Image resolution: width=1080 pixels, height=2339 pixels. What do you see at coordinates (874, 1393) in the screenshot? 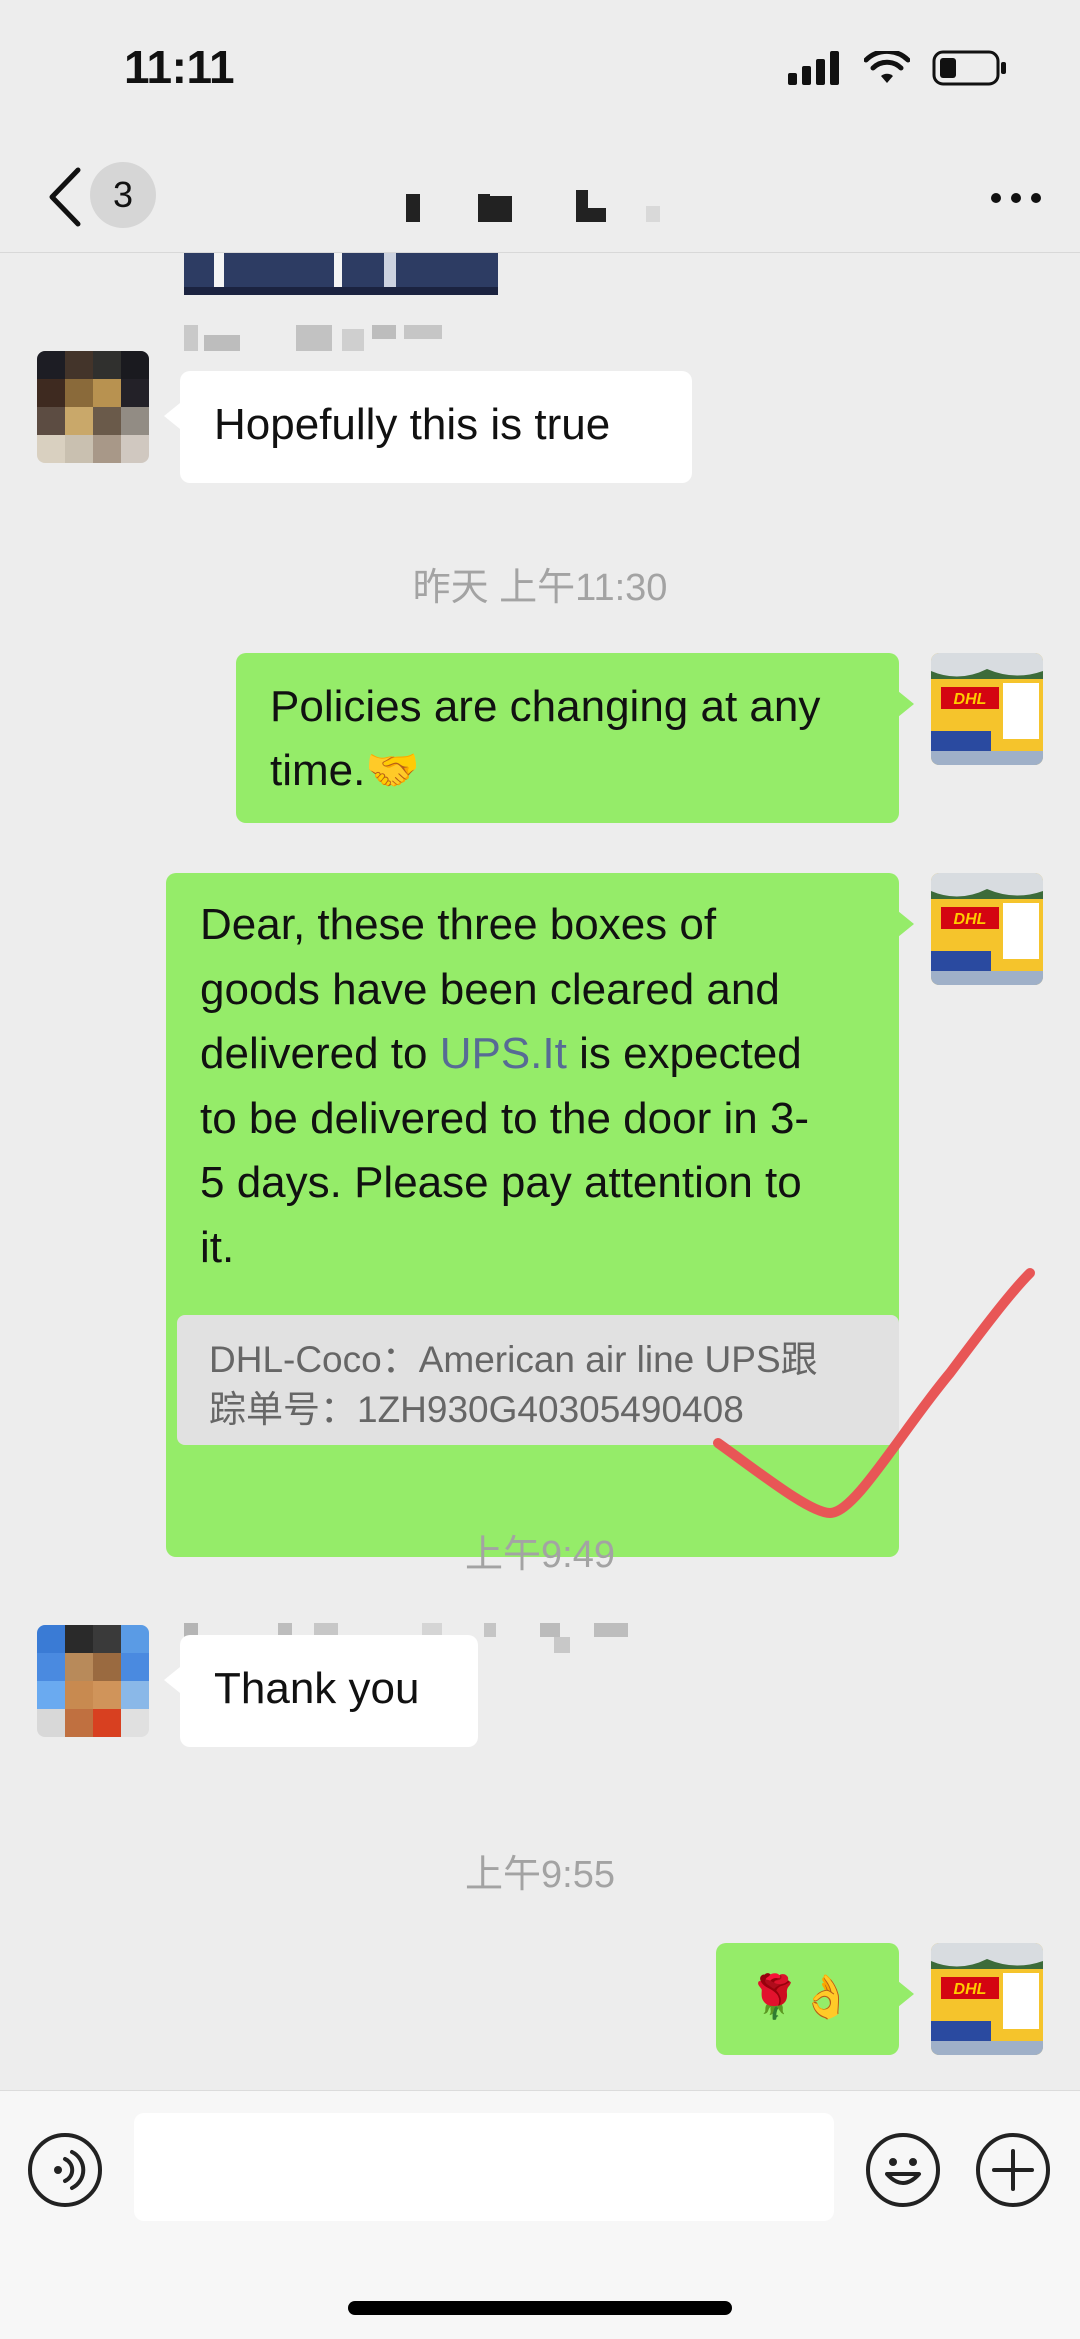
I see `red-checkmark-annotation` at bounding box center [874, 1393].